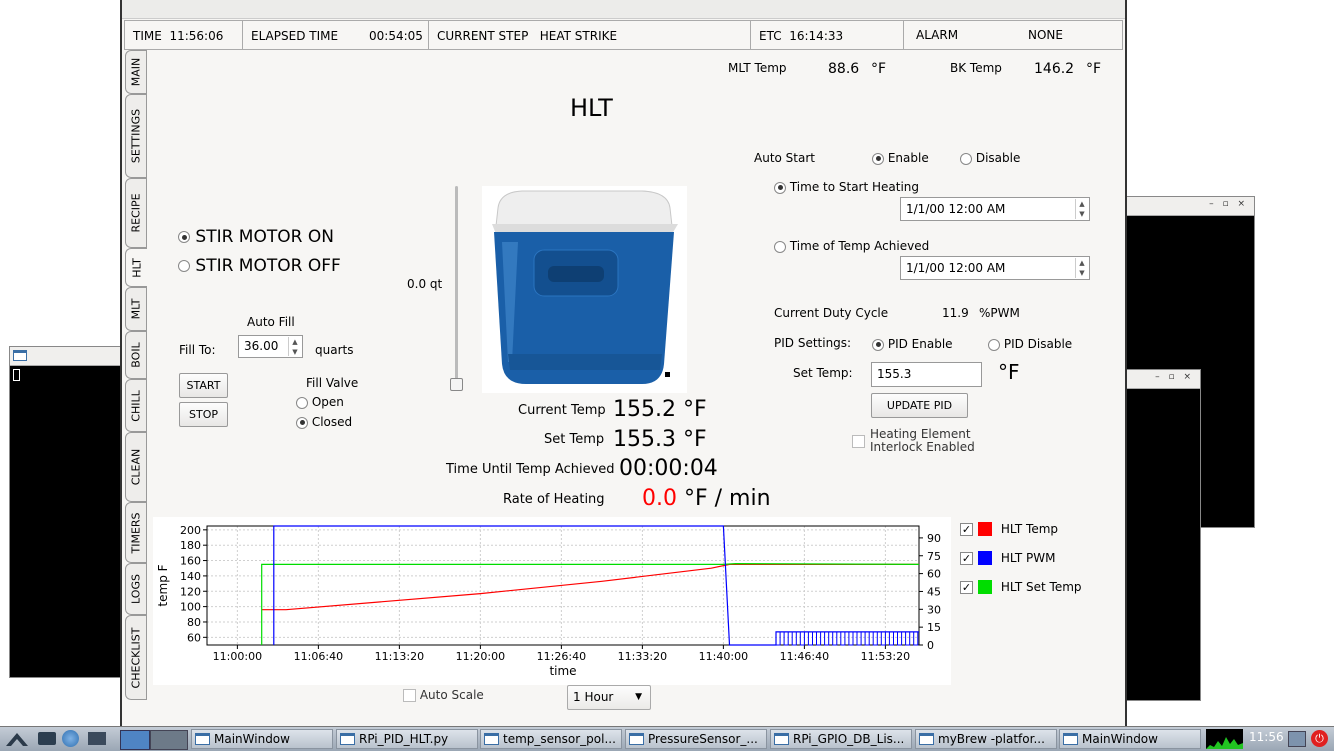 The image size is (1334, 752). I want to click on tab-timers: TIMERS, so click(136, 532).